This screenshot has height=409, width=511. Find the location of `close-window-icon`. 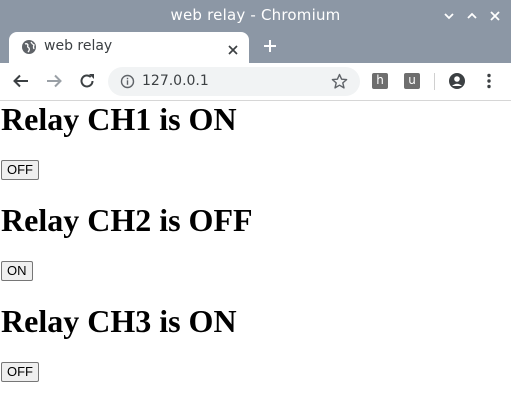

close-window-icon is located at coordinates (495, 16).